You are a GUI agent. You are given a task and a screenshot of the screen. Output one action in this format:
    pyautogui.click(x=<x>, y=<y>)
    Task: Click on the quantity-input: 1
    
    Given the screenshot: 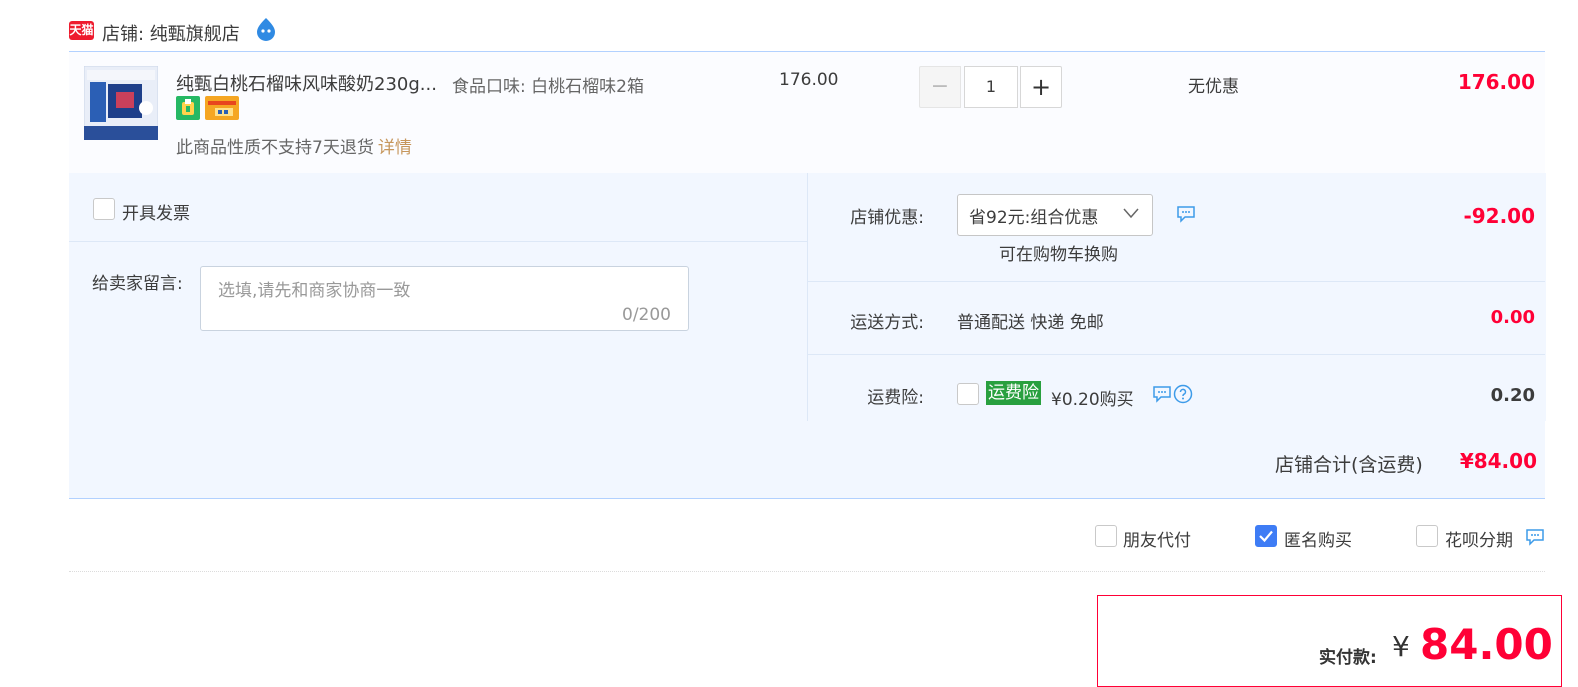 What is the action you would take?
    pyautogui.click(x=991, y=87)
    